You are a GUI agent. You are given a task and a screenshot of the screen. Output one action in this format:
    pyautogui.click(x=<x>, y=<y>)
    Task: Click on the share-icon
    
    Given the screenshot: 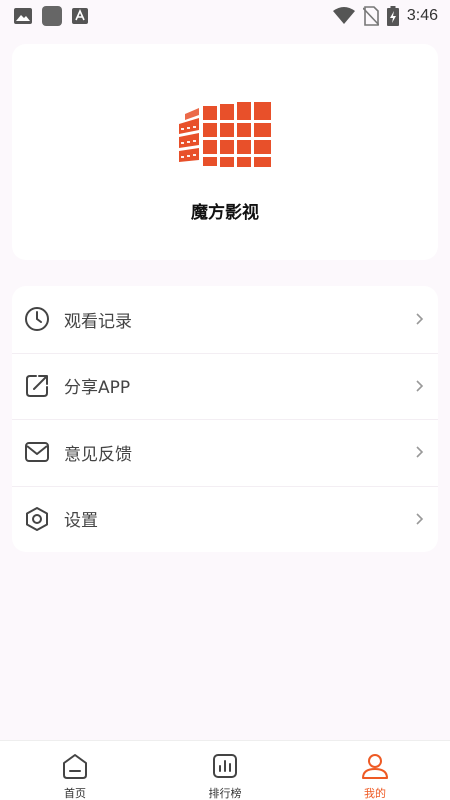 What is the action you would take?
    pyautogui.click(x=37, y=386)
    